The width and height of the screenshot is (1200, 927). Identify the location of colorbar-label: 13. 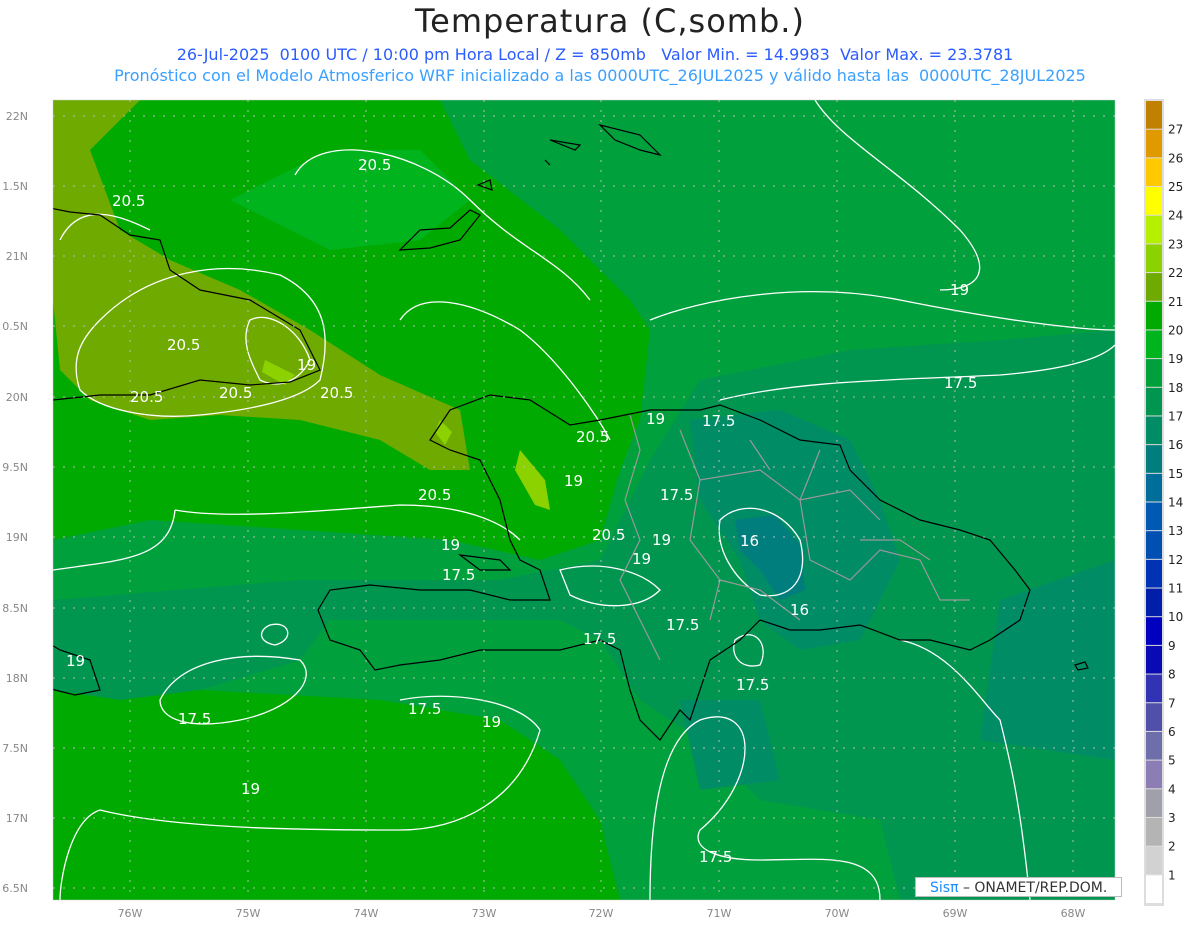
(1175, 531).